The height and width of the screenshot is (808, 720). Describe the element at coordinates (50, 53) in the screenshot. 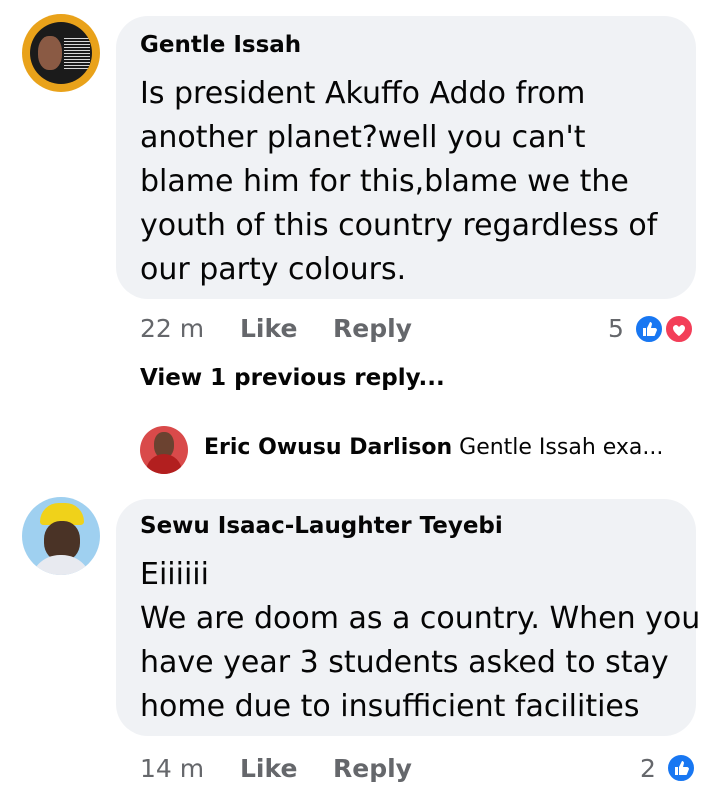

I see `avatar-face` at that location.